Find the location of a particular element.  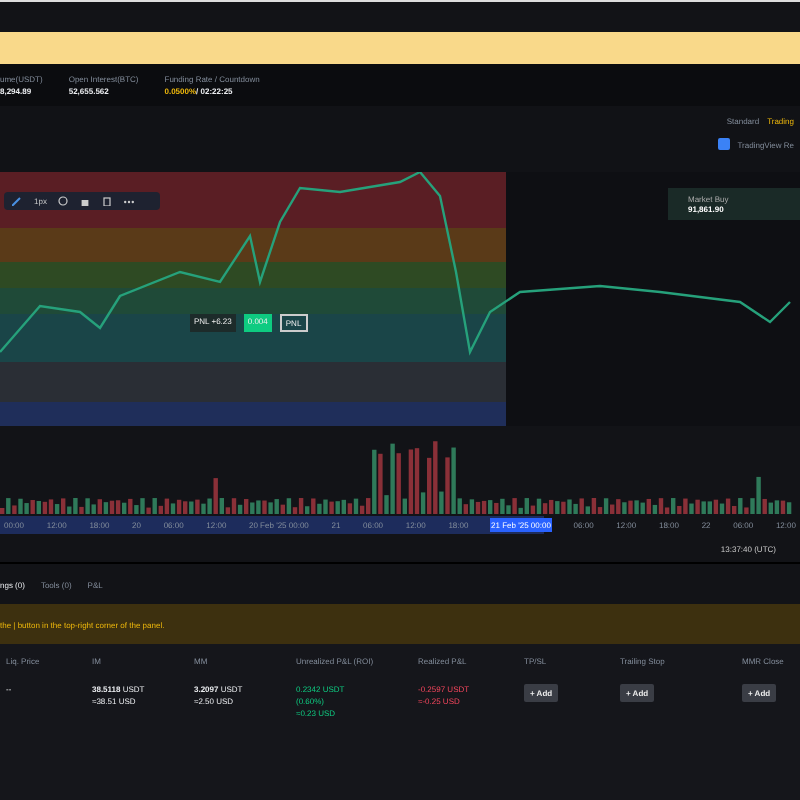

checkbox is located at coordinates (723, 144).